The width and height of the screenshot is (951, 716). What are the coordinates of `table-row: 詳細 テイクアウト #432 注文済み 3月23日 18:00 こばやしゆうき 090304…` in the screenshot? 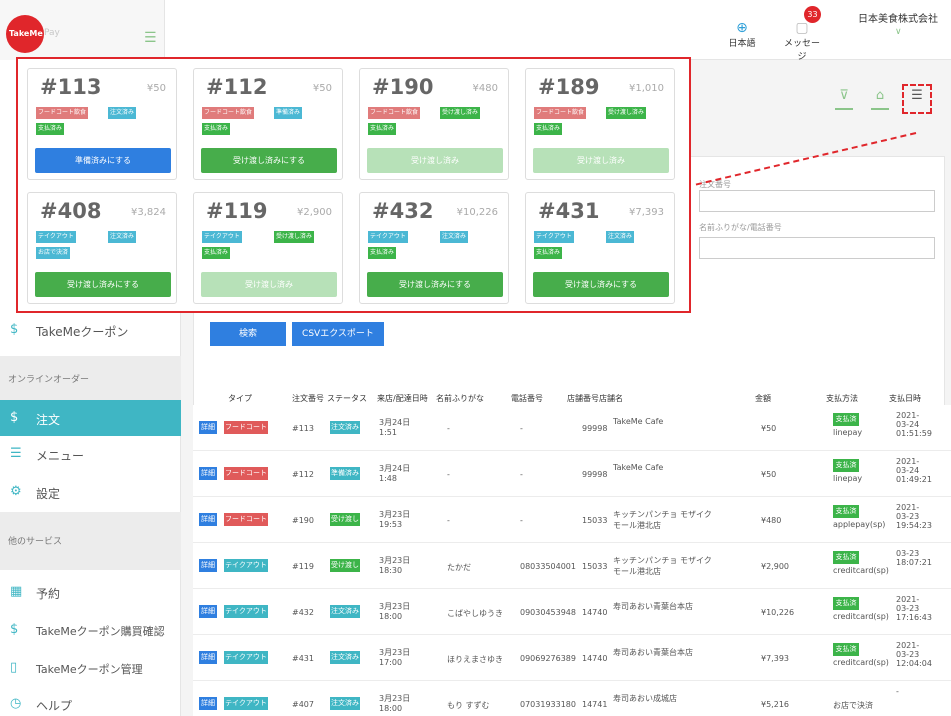 It's located at (572, 612).